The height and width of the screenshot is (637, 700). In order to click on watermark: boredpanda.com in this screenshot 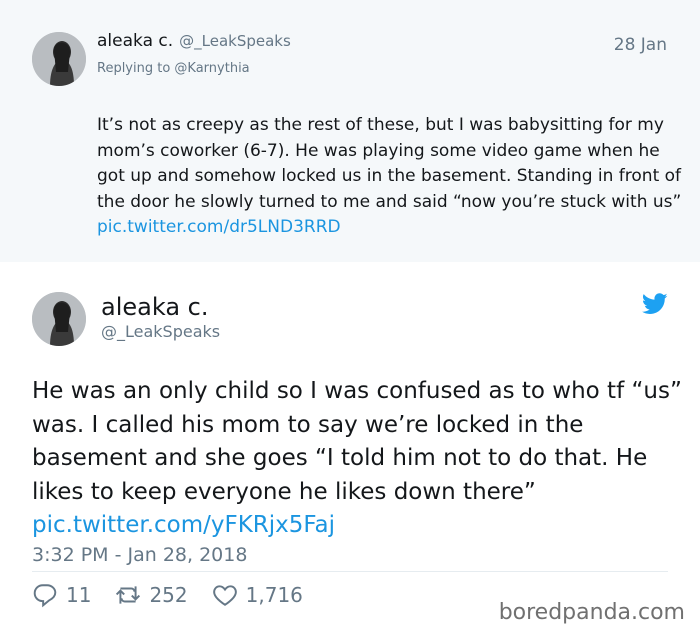, I will do `click(591, 612)`.